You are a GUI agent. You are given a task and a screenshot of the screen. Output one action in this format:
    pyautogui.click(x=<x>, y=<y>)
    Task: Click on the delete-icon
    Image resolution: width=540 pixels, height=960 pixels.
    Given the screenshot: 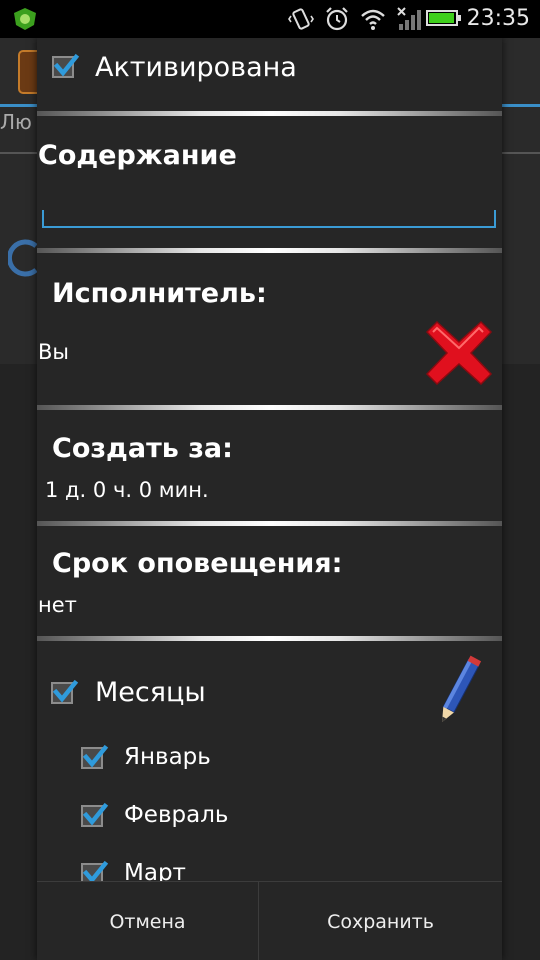 What is the action you would take?
    pyautogui.click(x=459, y=353)
    